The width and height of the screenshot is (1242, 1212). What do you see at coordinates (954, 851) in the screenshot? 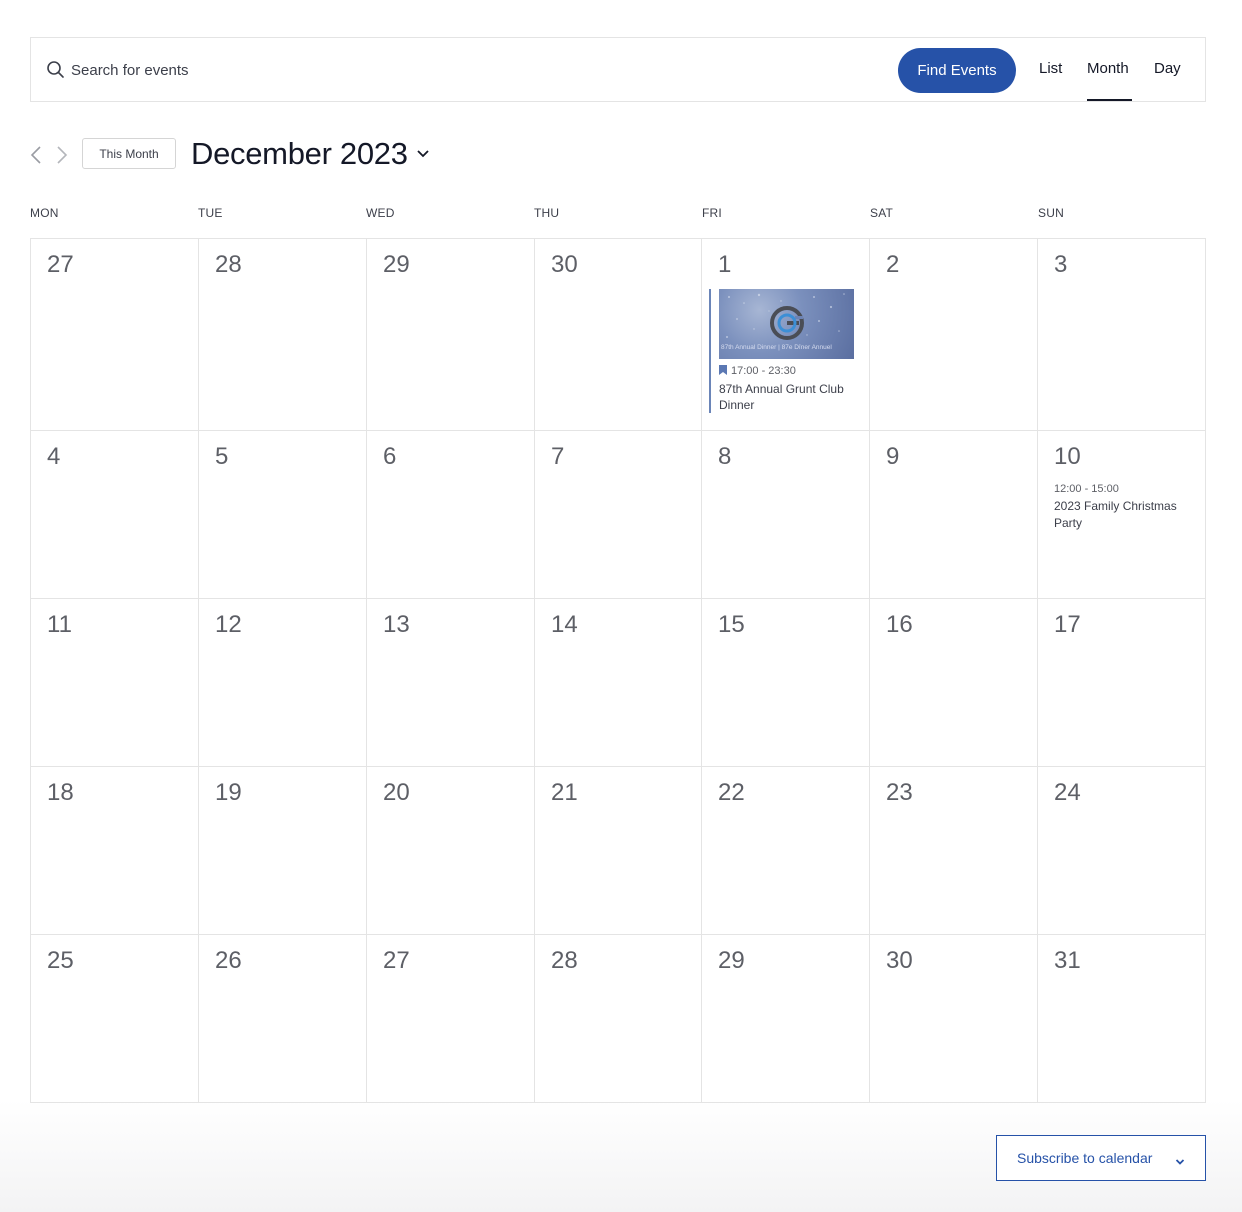
I see `calendar-day-cell: 23` at bounding box center [954, 851].